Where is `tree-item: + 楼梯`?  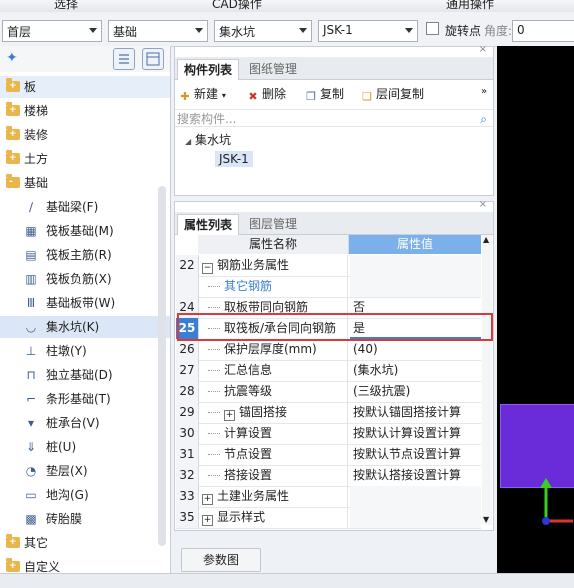 tree-item: + 楼梯 is located at coordinates (85, 111).